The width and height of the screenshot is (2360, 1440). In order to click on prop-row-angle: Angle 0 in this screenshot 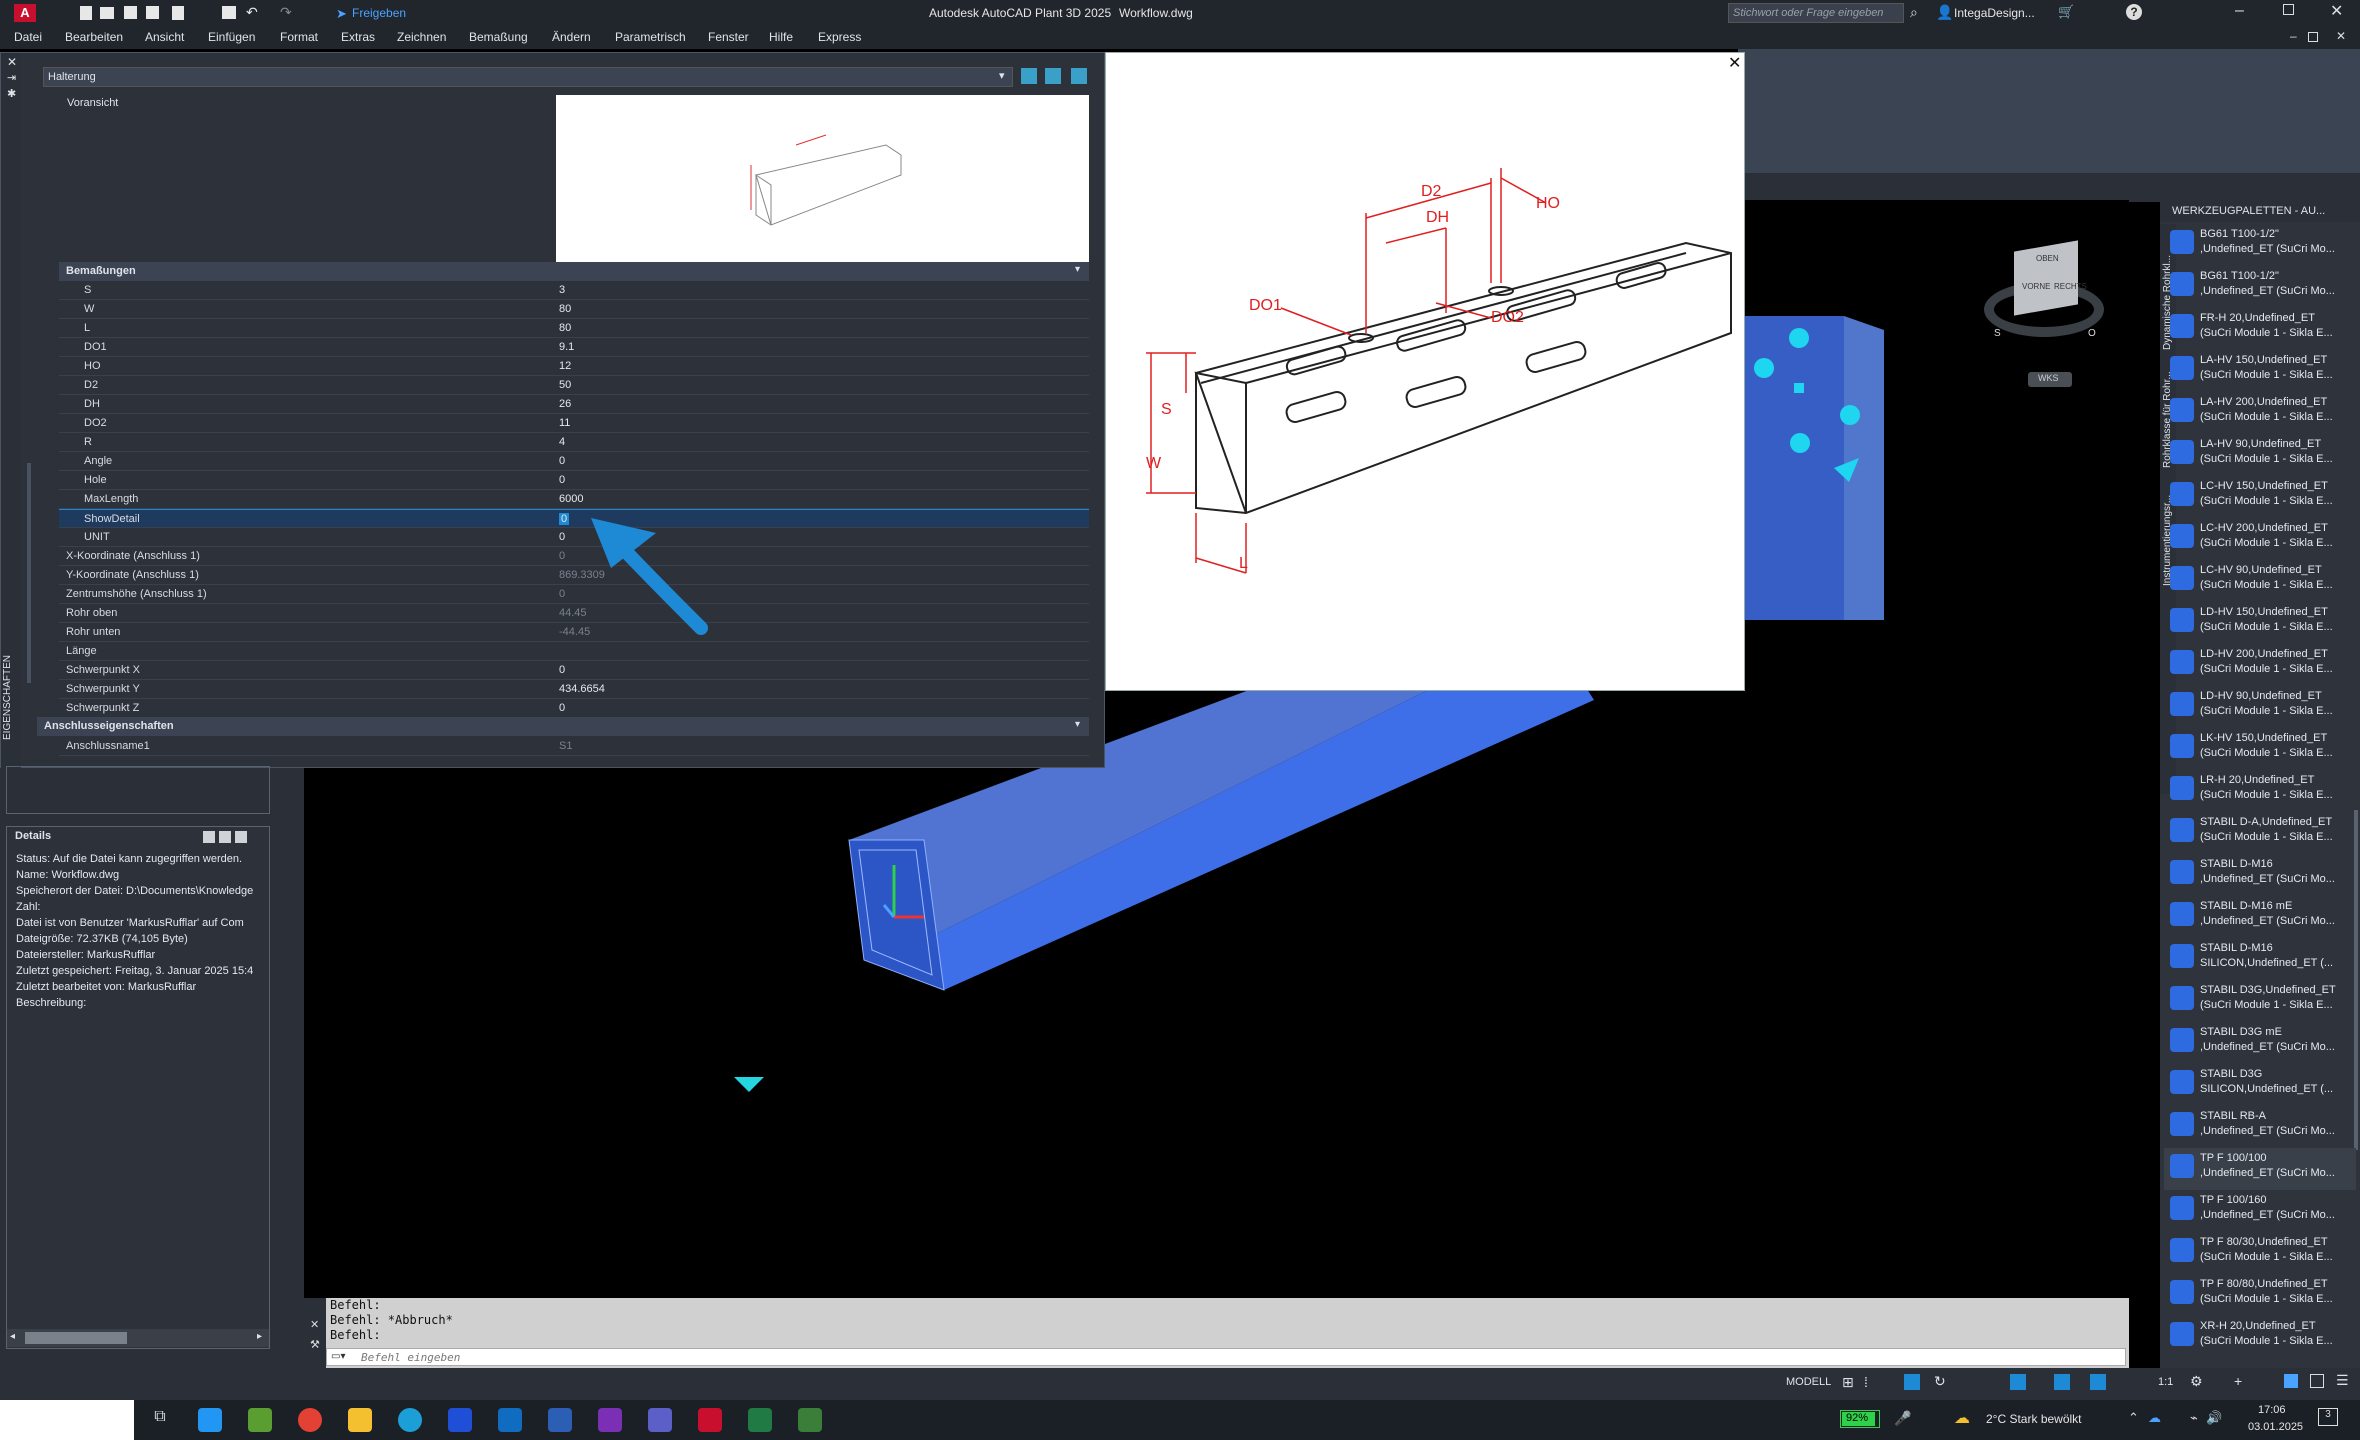, I will do `click(574, 461)`.